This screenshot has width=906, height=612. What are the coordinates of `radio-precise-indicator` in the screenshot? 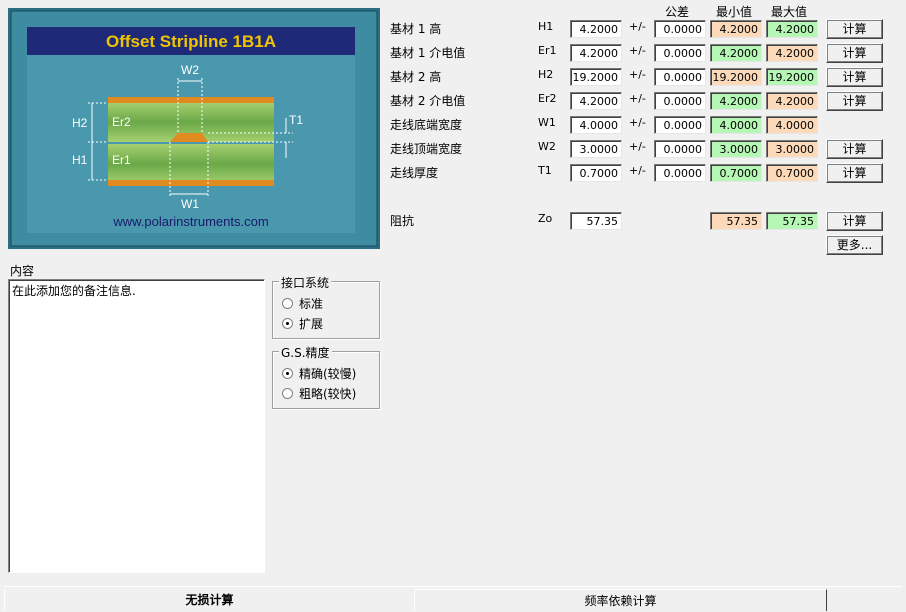 It's located at (287, 373).